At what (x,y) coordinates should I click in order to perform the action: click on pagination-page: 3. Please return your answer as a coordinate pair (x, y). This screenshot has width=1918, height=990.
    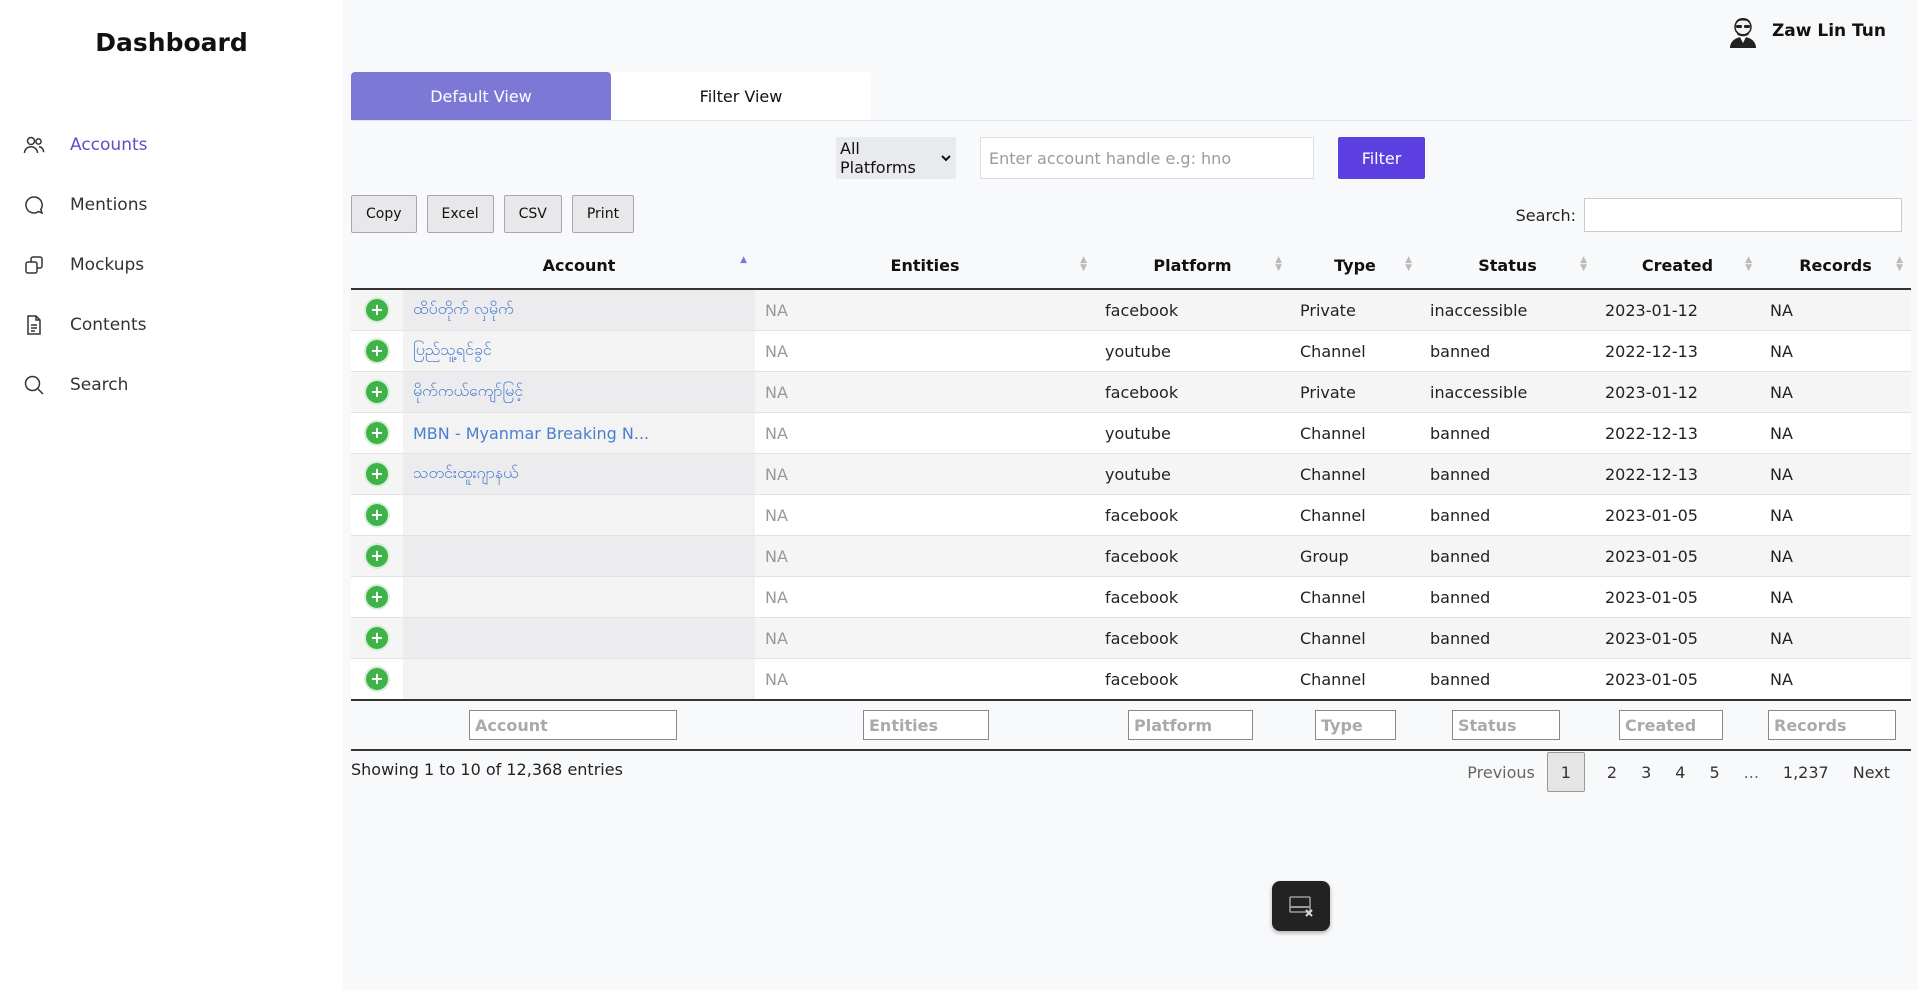
    Looking at the image, I should click on (1646, 772).